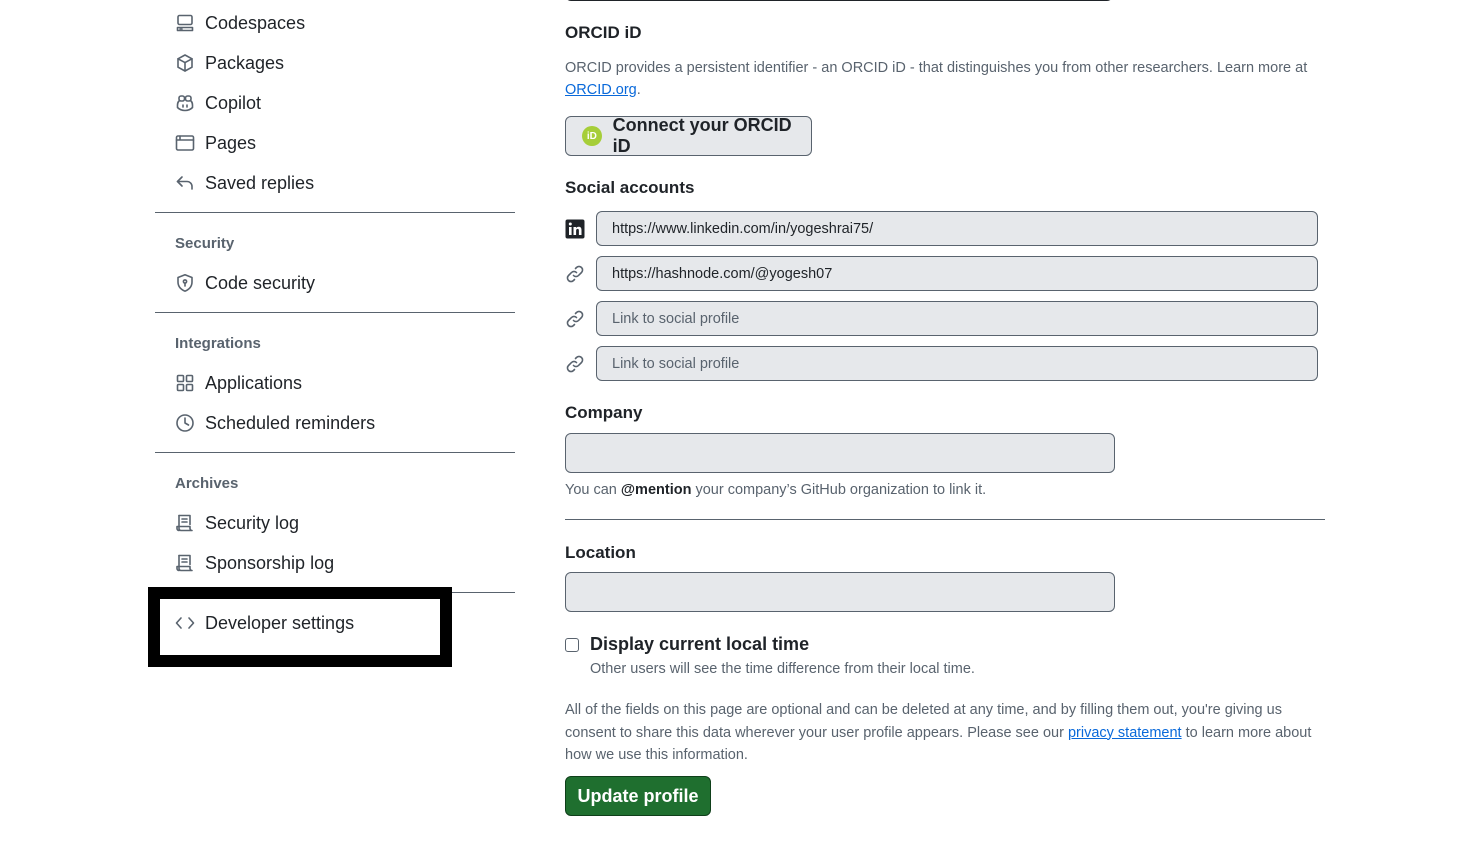 The height and width of the screenshot is (855, 1464). I want to click on annotation-highlight-box, so click(300, 627).